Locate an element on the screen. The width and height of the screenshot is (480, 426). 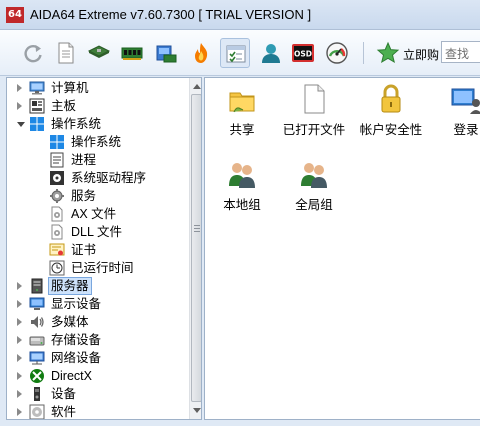
star-icon is located at coordinates (388, 52).